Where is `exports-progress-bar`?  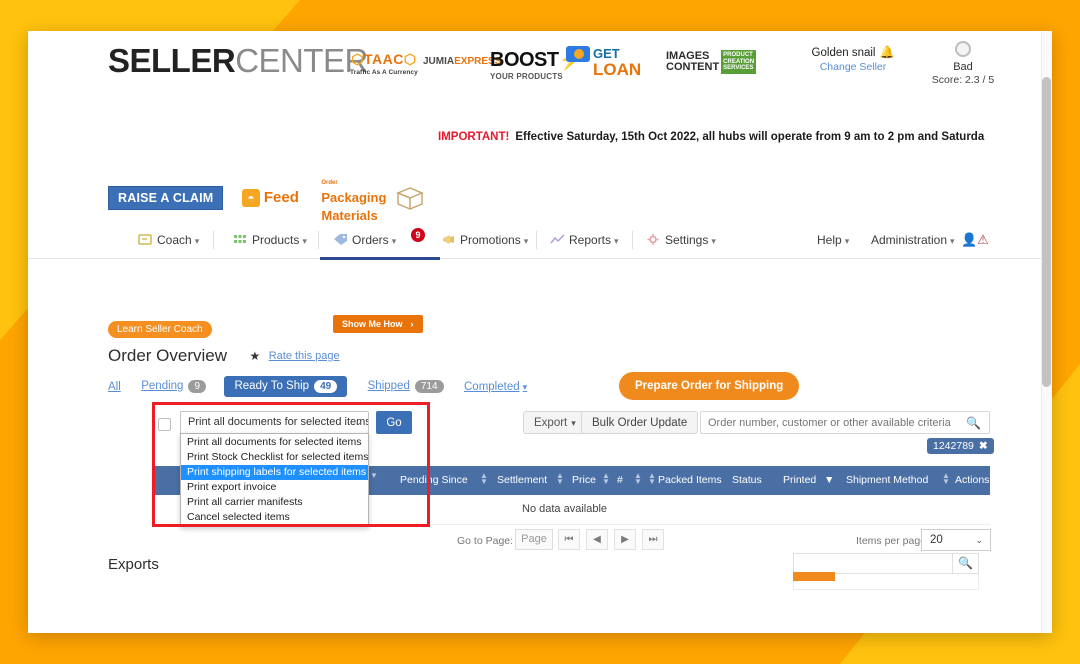
exports-progress-bar is located at coordinates (814, 576).